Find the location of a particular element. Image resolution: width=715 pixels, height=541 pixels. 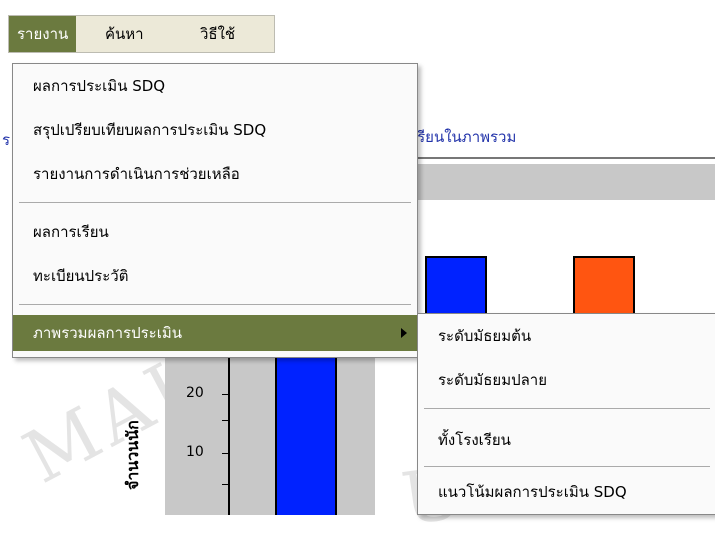

chart-tick-label: 20 is located at coordinates (195, 393).